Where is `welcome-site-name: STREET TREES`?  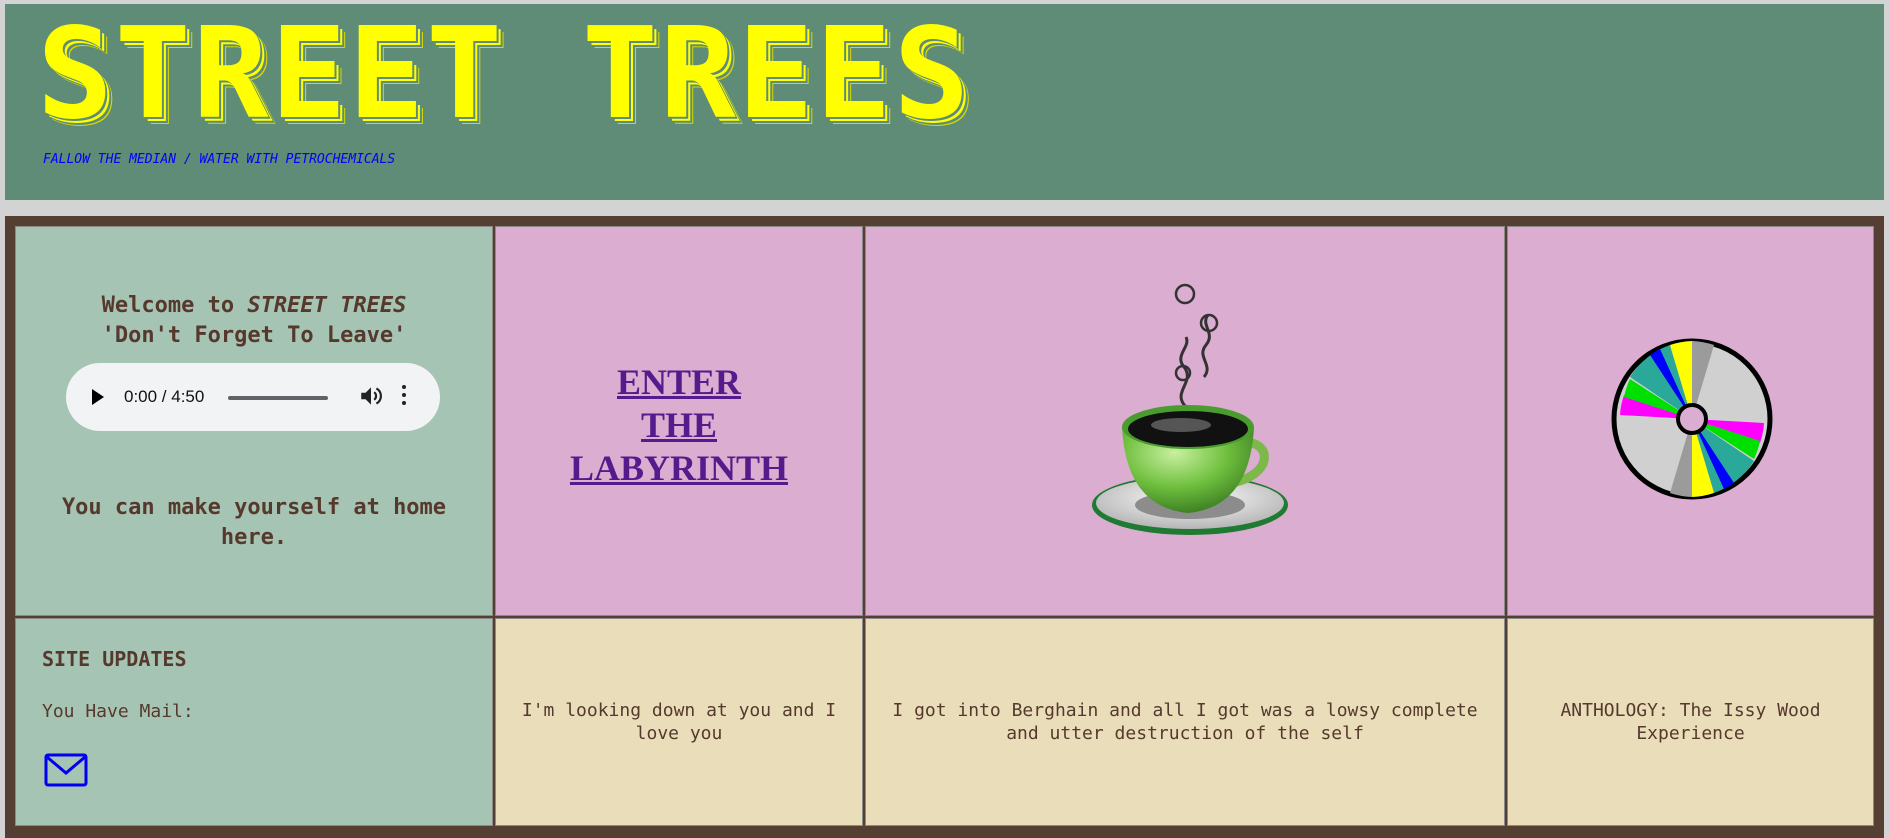
welcome-site-name: STREET TREES is located at coordinates (327, 305).